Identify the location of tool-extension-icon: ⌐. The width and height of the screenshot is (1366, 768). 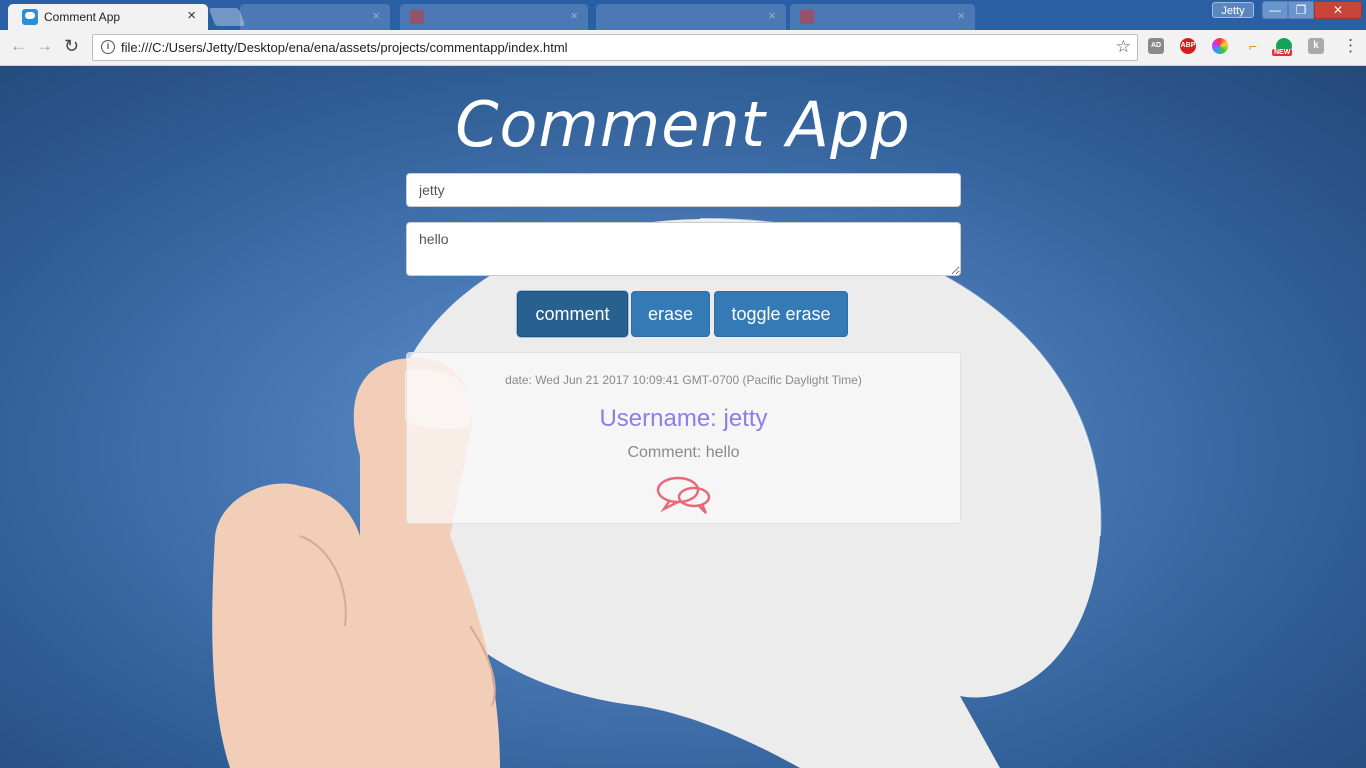
(1253, 46).